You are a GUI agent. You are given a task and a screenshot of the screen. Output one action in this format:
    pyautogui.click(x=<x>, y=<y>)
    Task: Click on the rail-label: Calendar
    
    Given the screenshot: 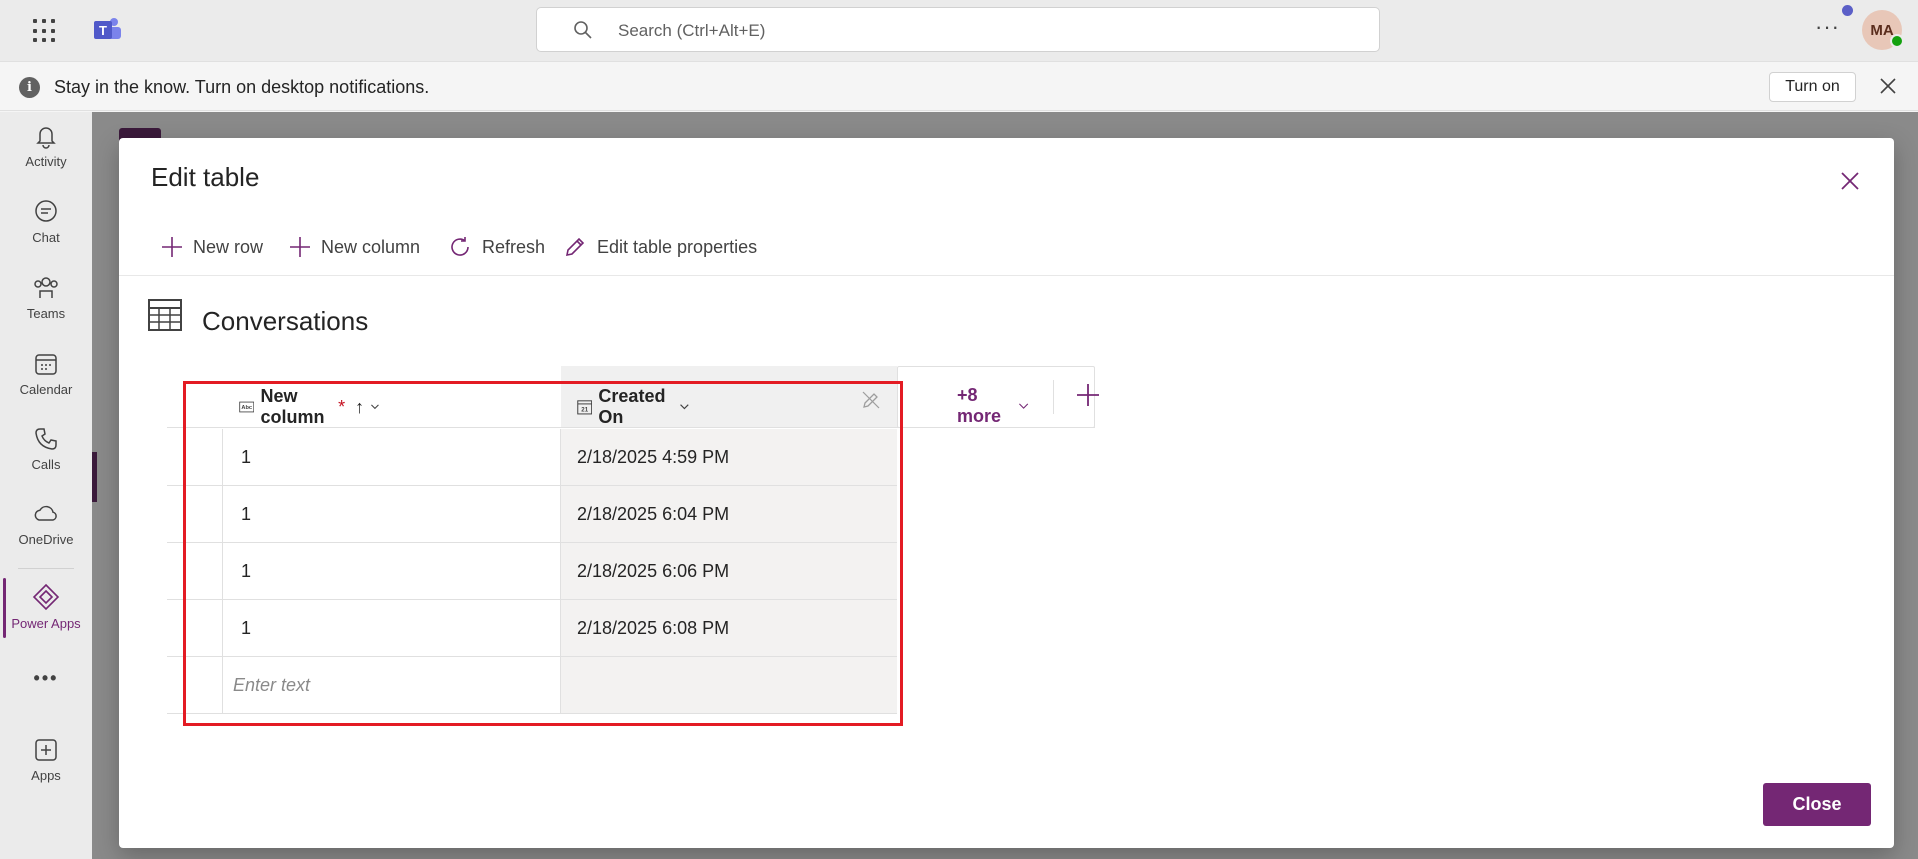 What is the action you would take?
    pyautogui.click(x=46, y=389)
    